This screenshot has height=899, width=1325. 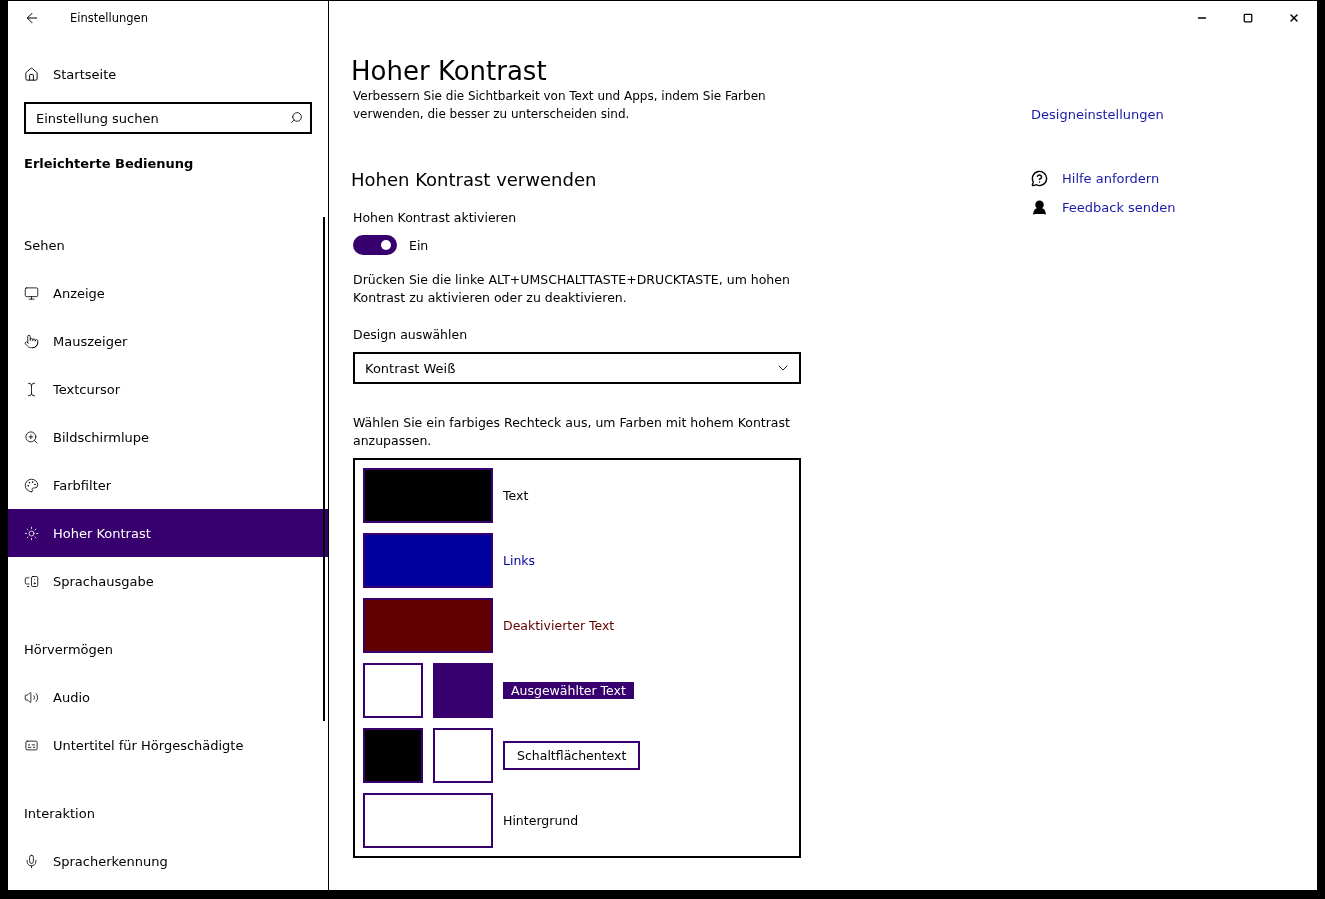 I want to click on zoom-in-icon, so click(x=31, y=437).